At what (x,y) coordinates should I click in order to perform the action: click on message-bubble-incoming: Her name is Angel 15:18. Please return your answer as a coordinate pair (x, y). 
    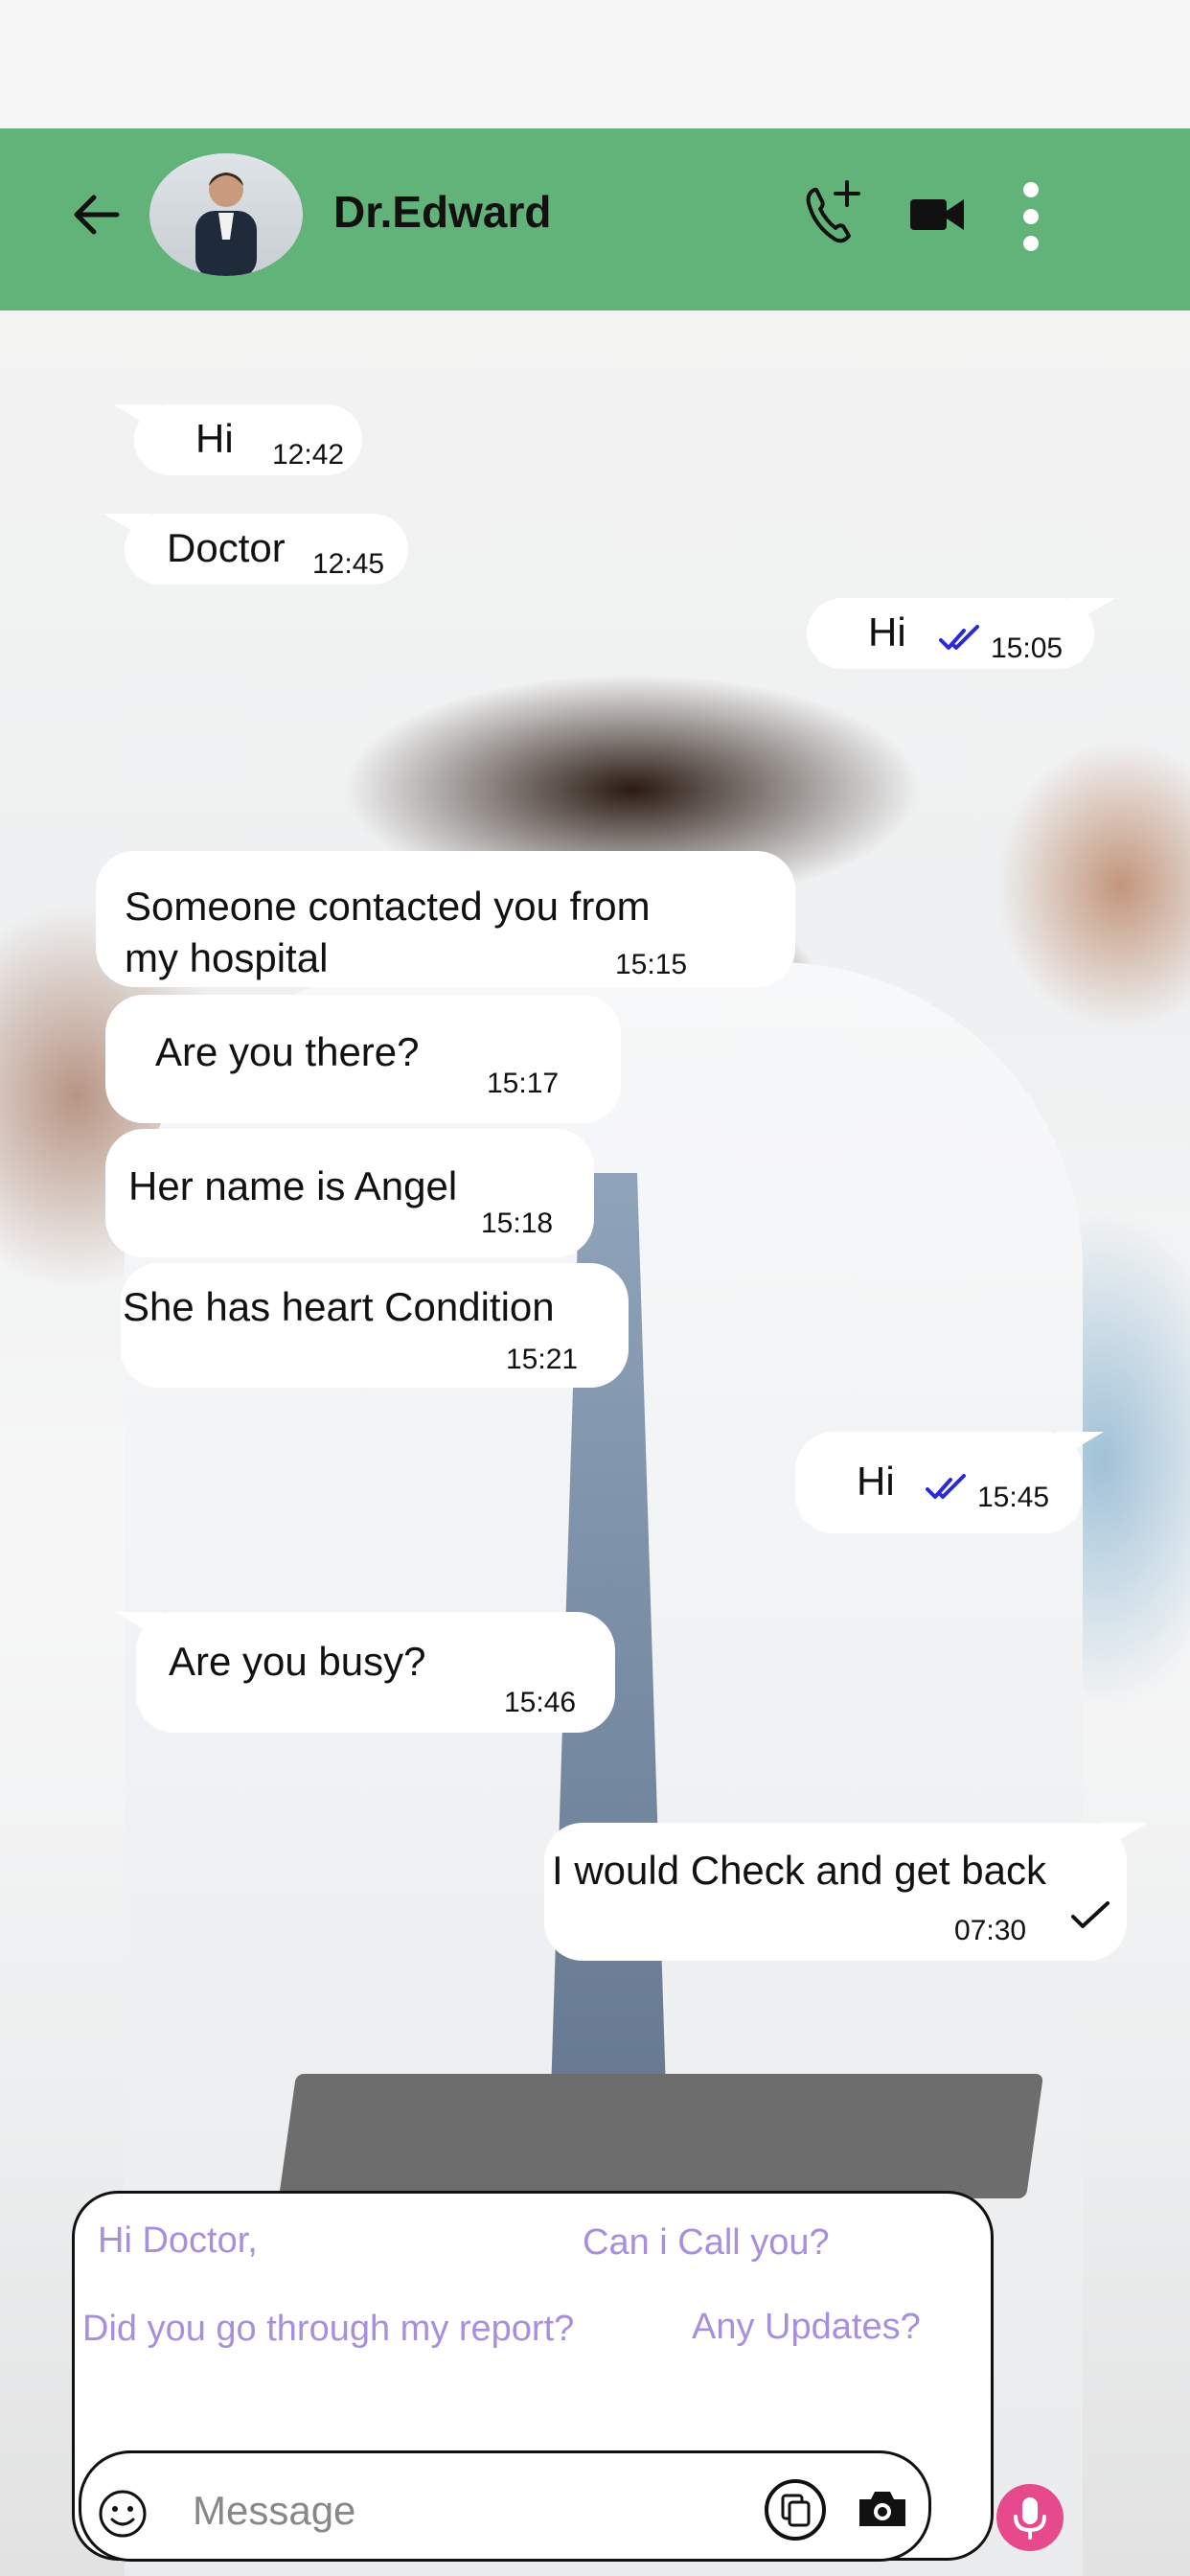
    Looking at the image, I should click on (350, 1193).